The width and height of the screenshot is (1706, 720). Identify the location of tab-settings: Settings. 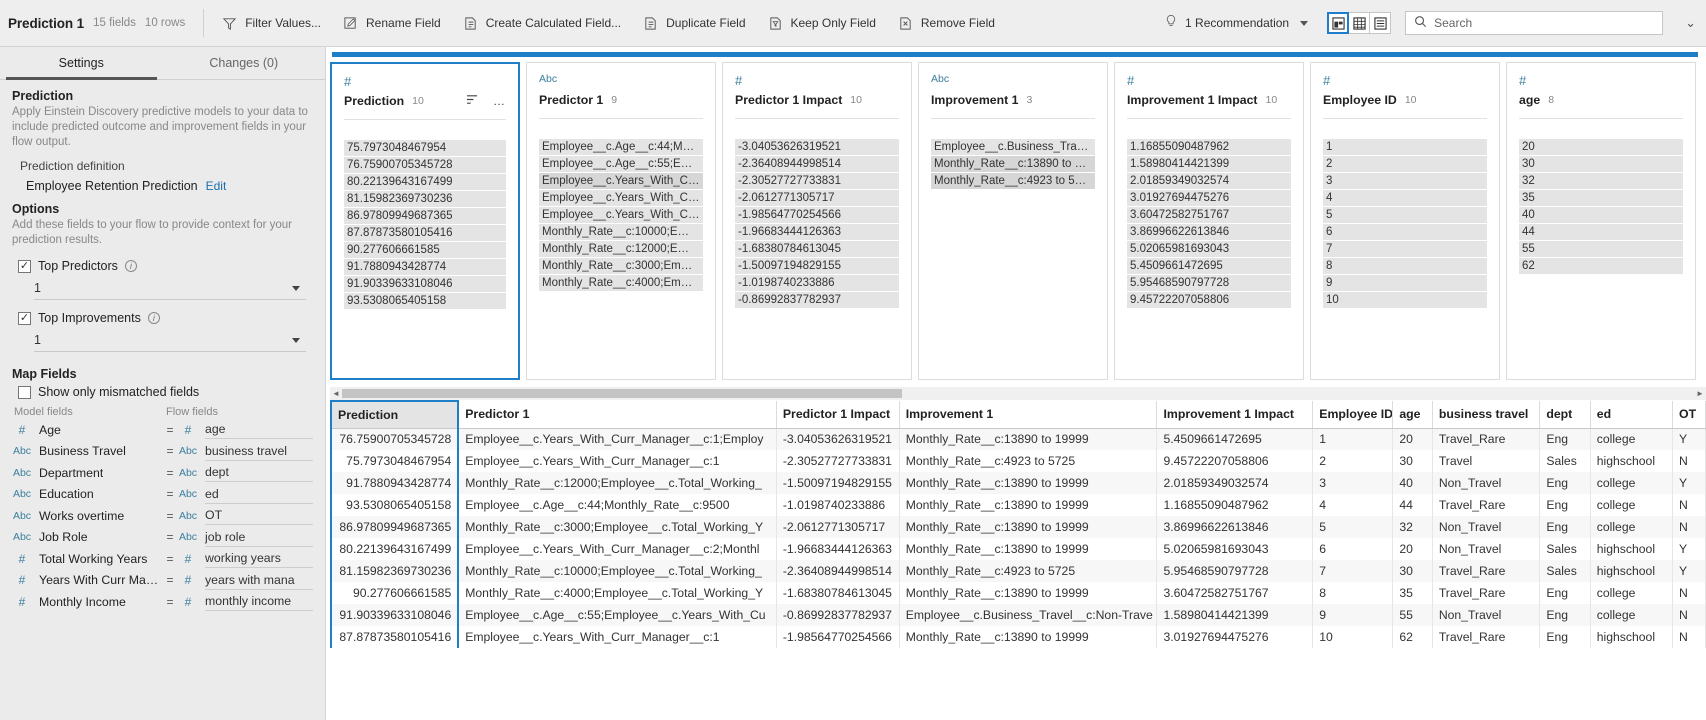
(81, 63).